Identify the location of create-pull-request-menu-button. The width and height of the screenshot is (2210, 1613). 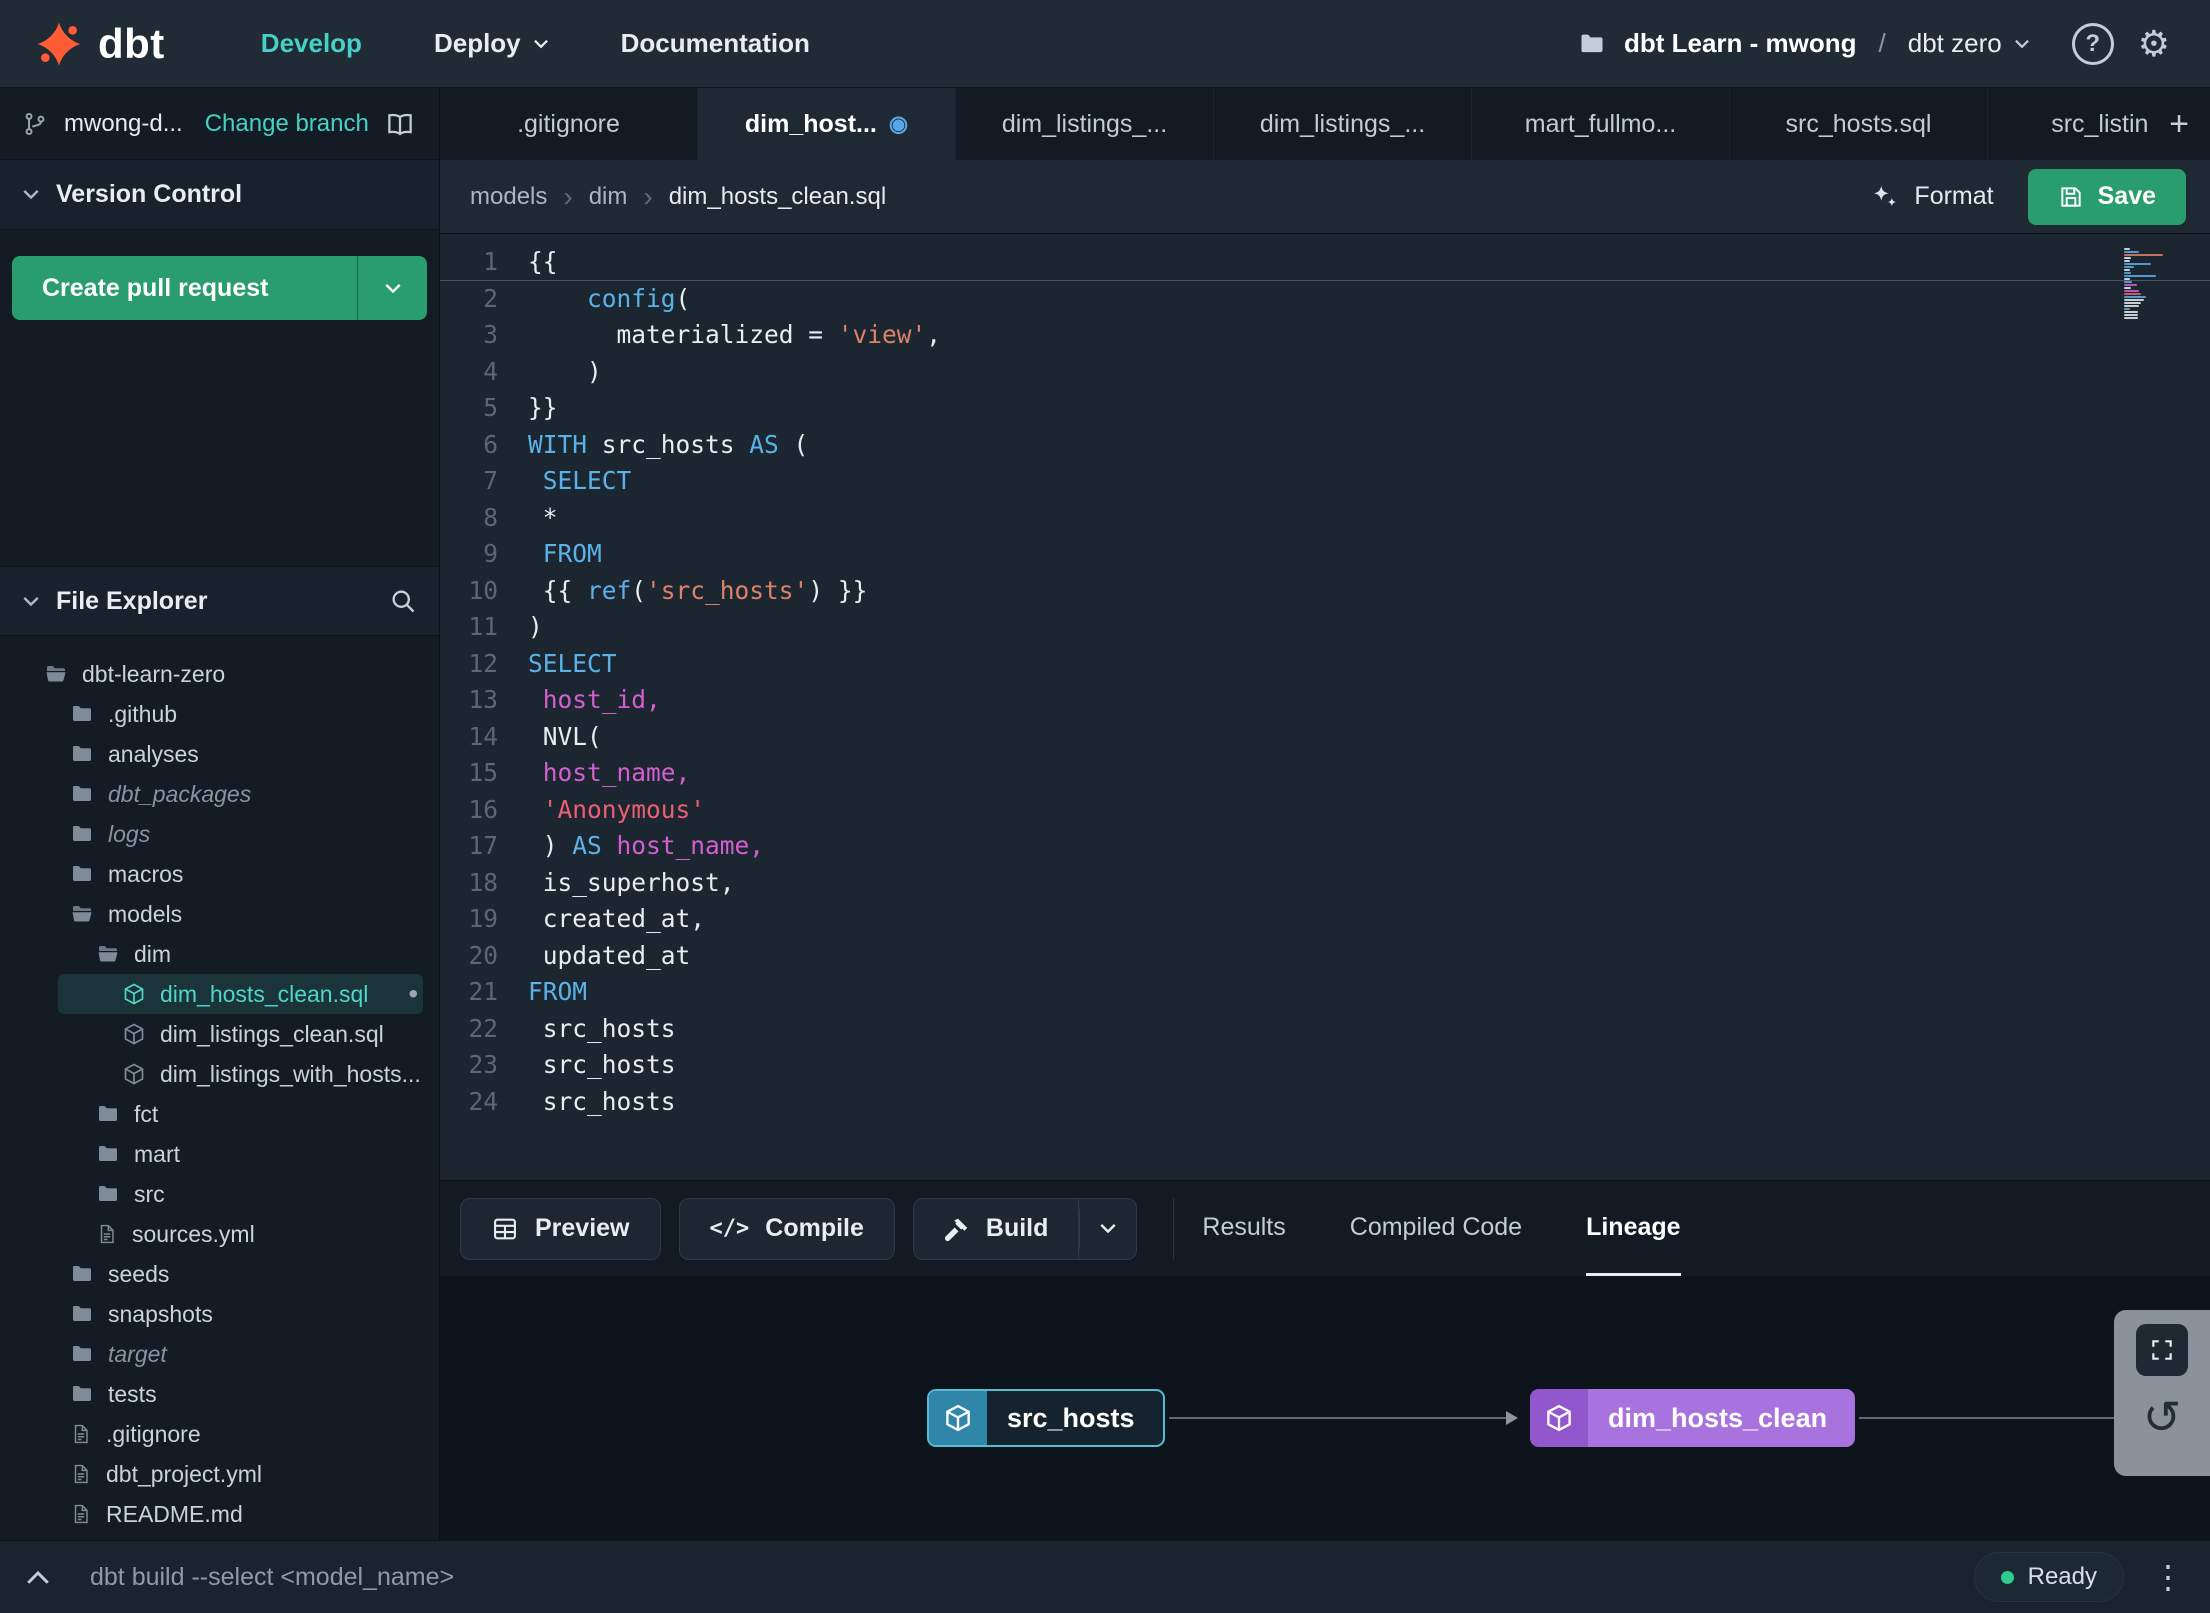
(392, 288).